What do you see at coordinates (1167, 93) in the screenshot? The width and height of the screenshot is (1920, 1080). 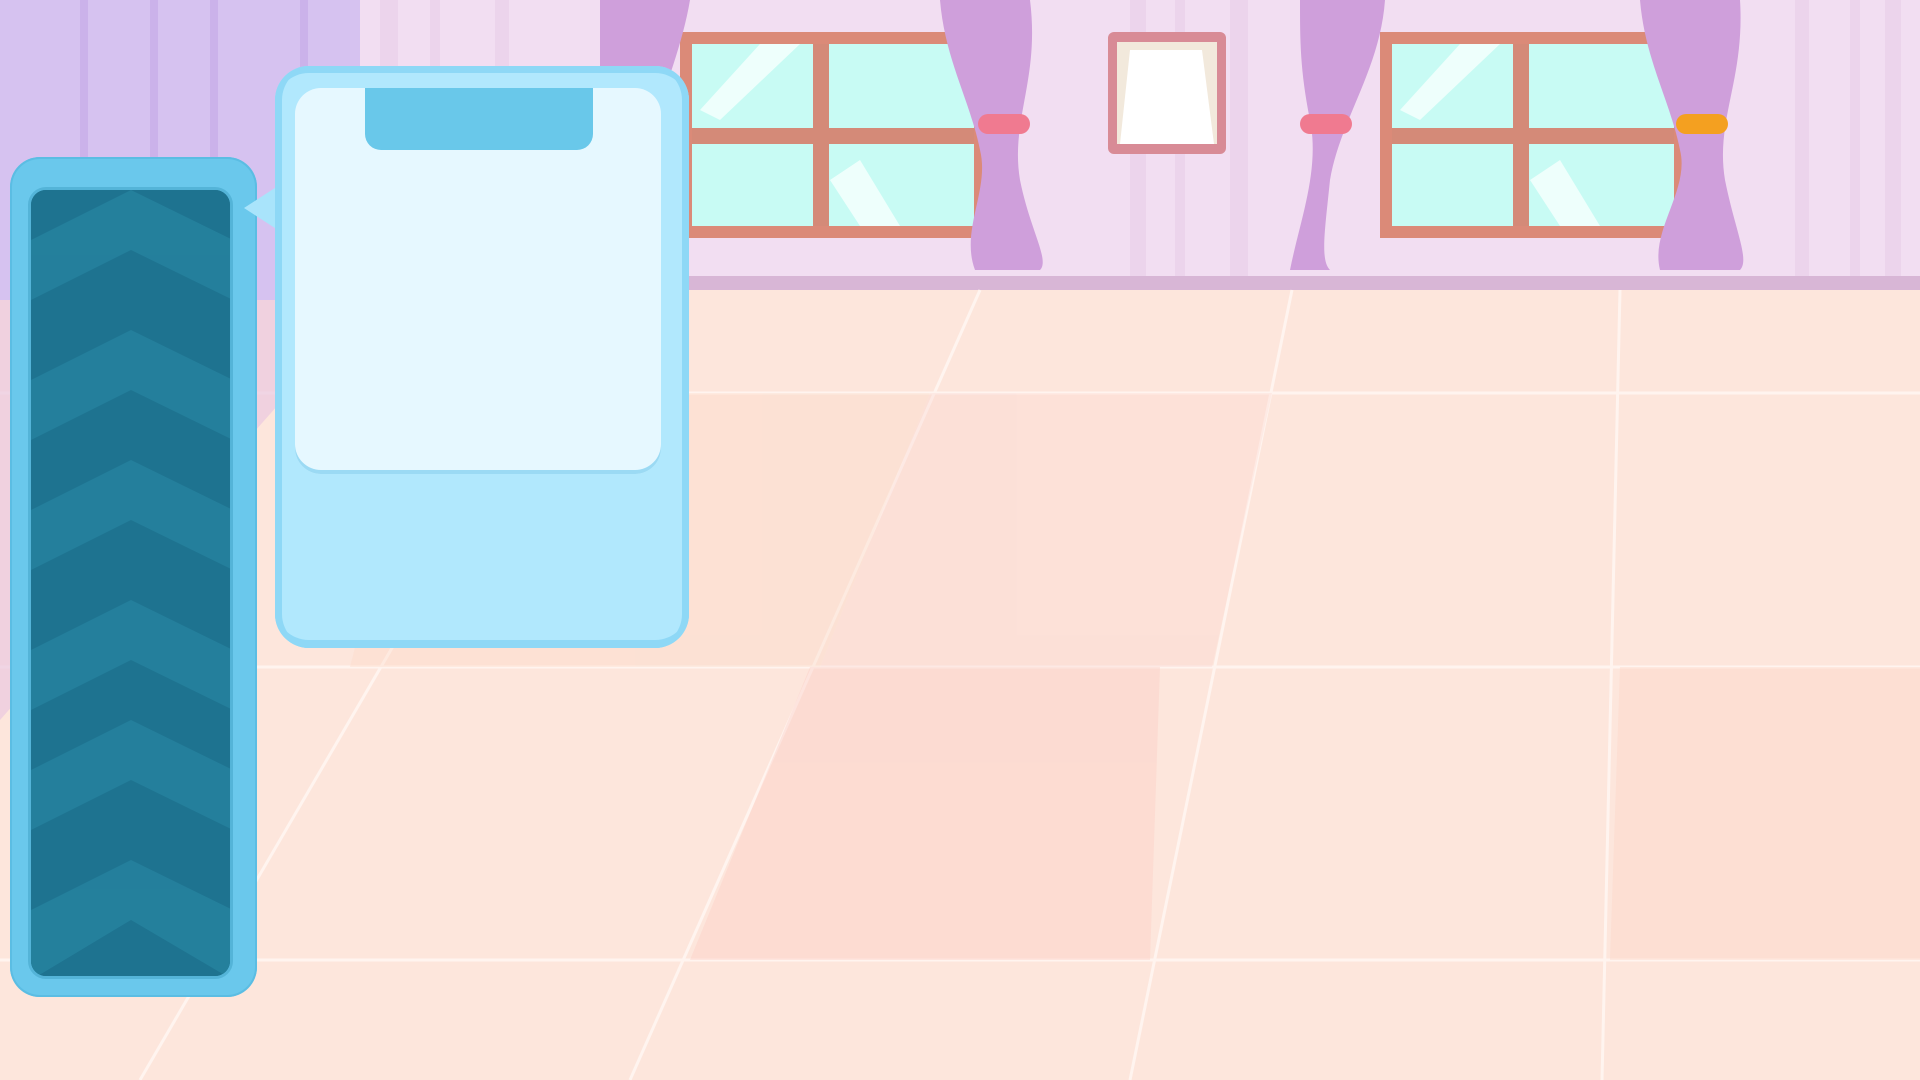 I see `wall-picture` at bounding box center [1167, 93].